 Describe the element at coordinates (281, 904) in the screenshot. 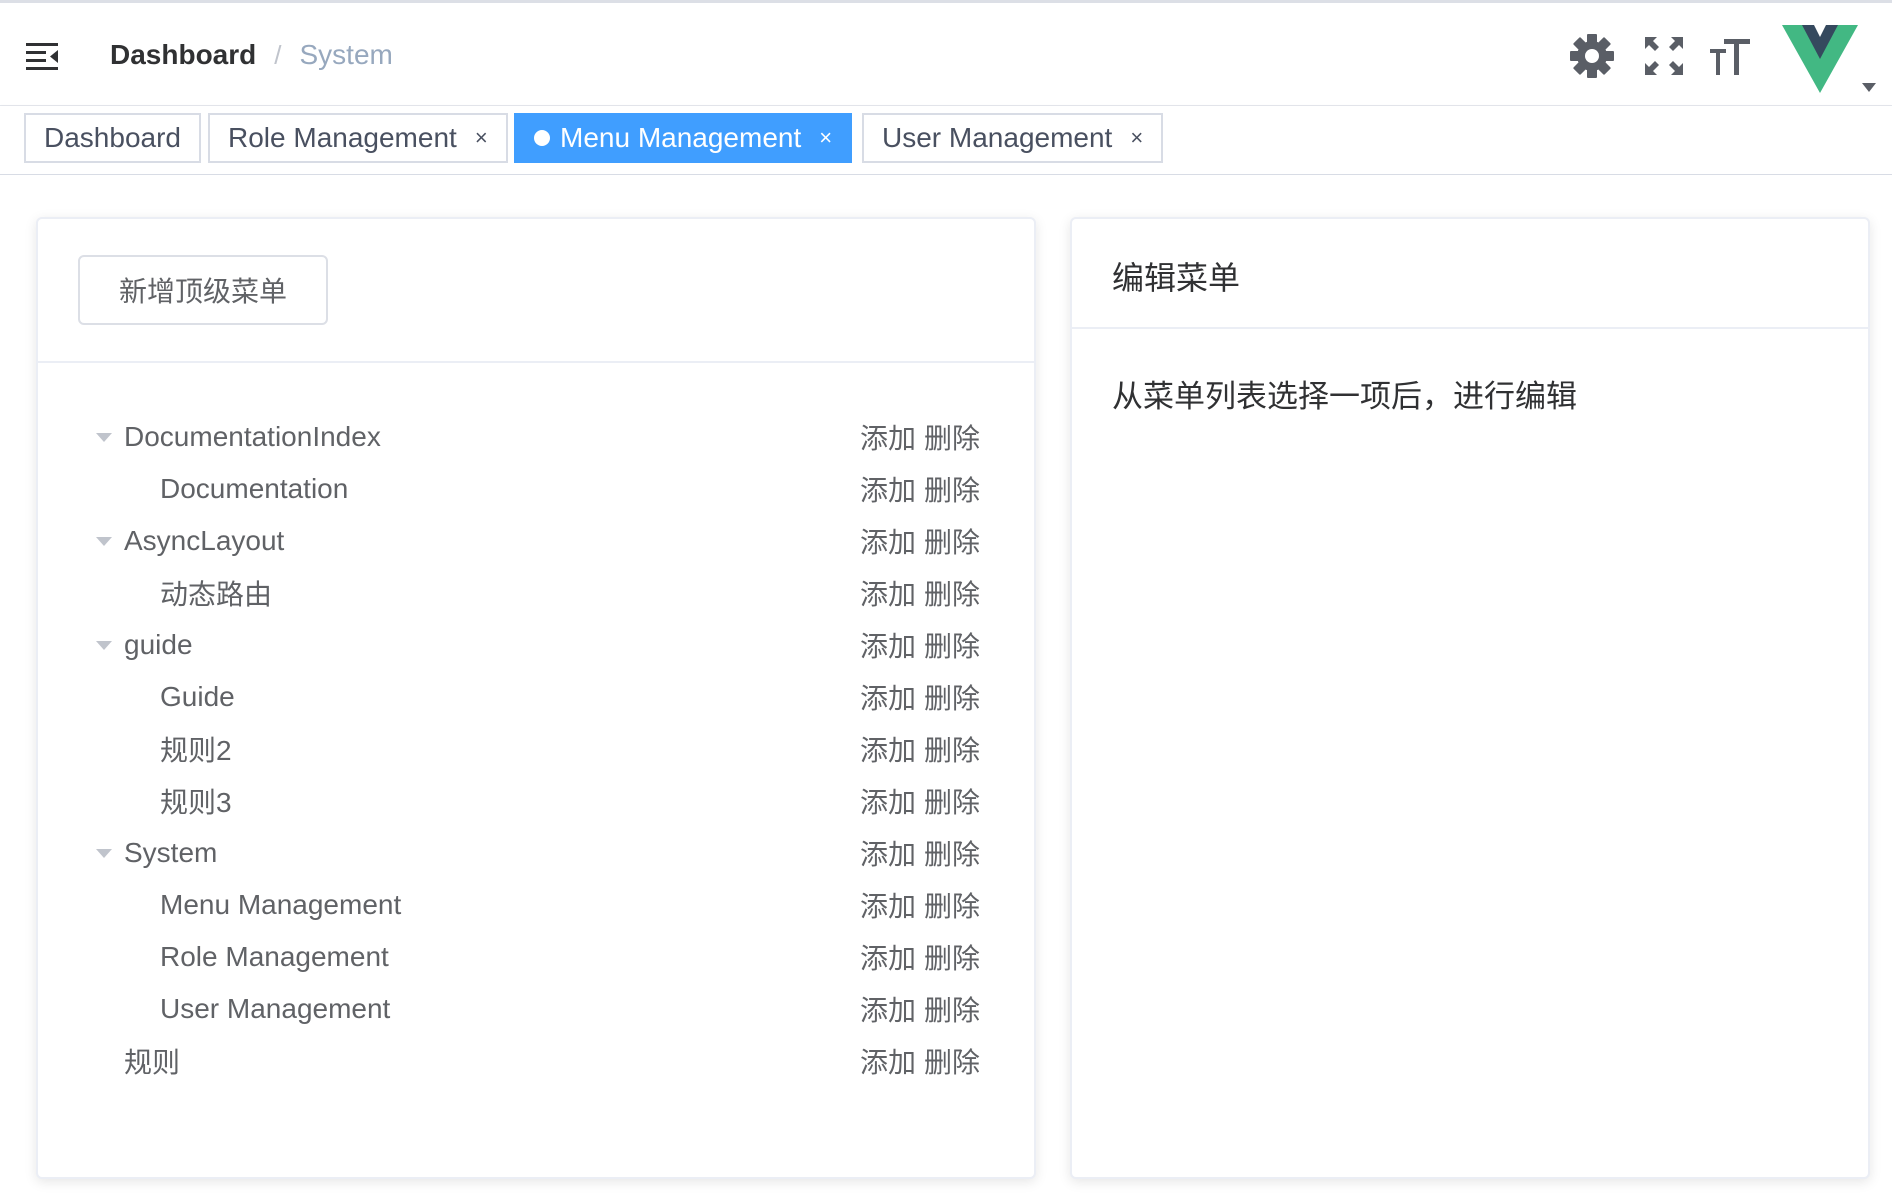

I see `tree-node-label: Menu Management` at that location.